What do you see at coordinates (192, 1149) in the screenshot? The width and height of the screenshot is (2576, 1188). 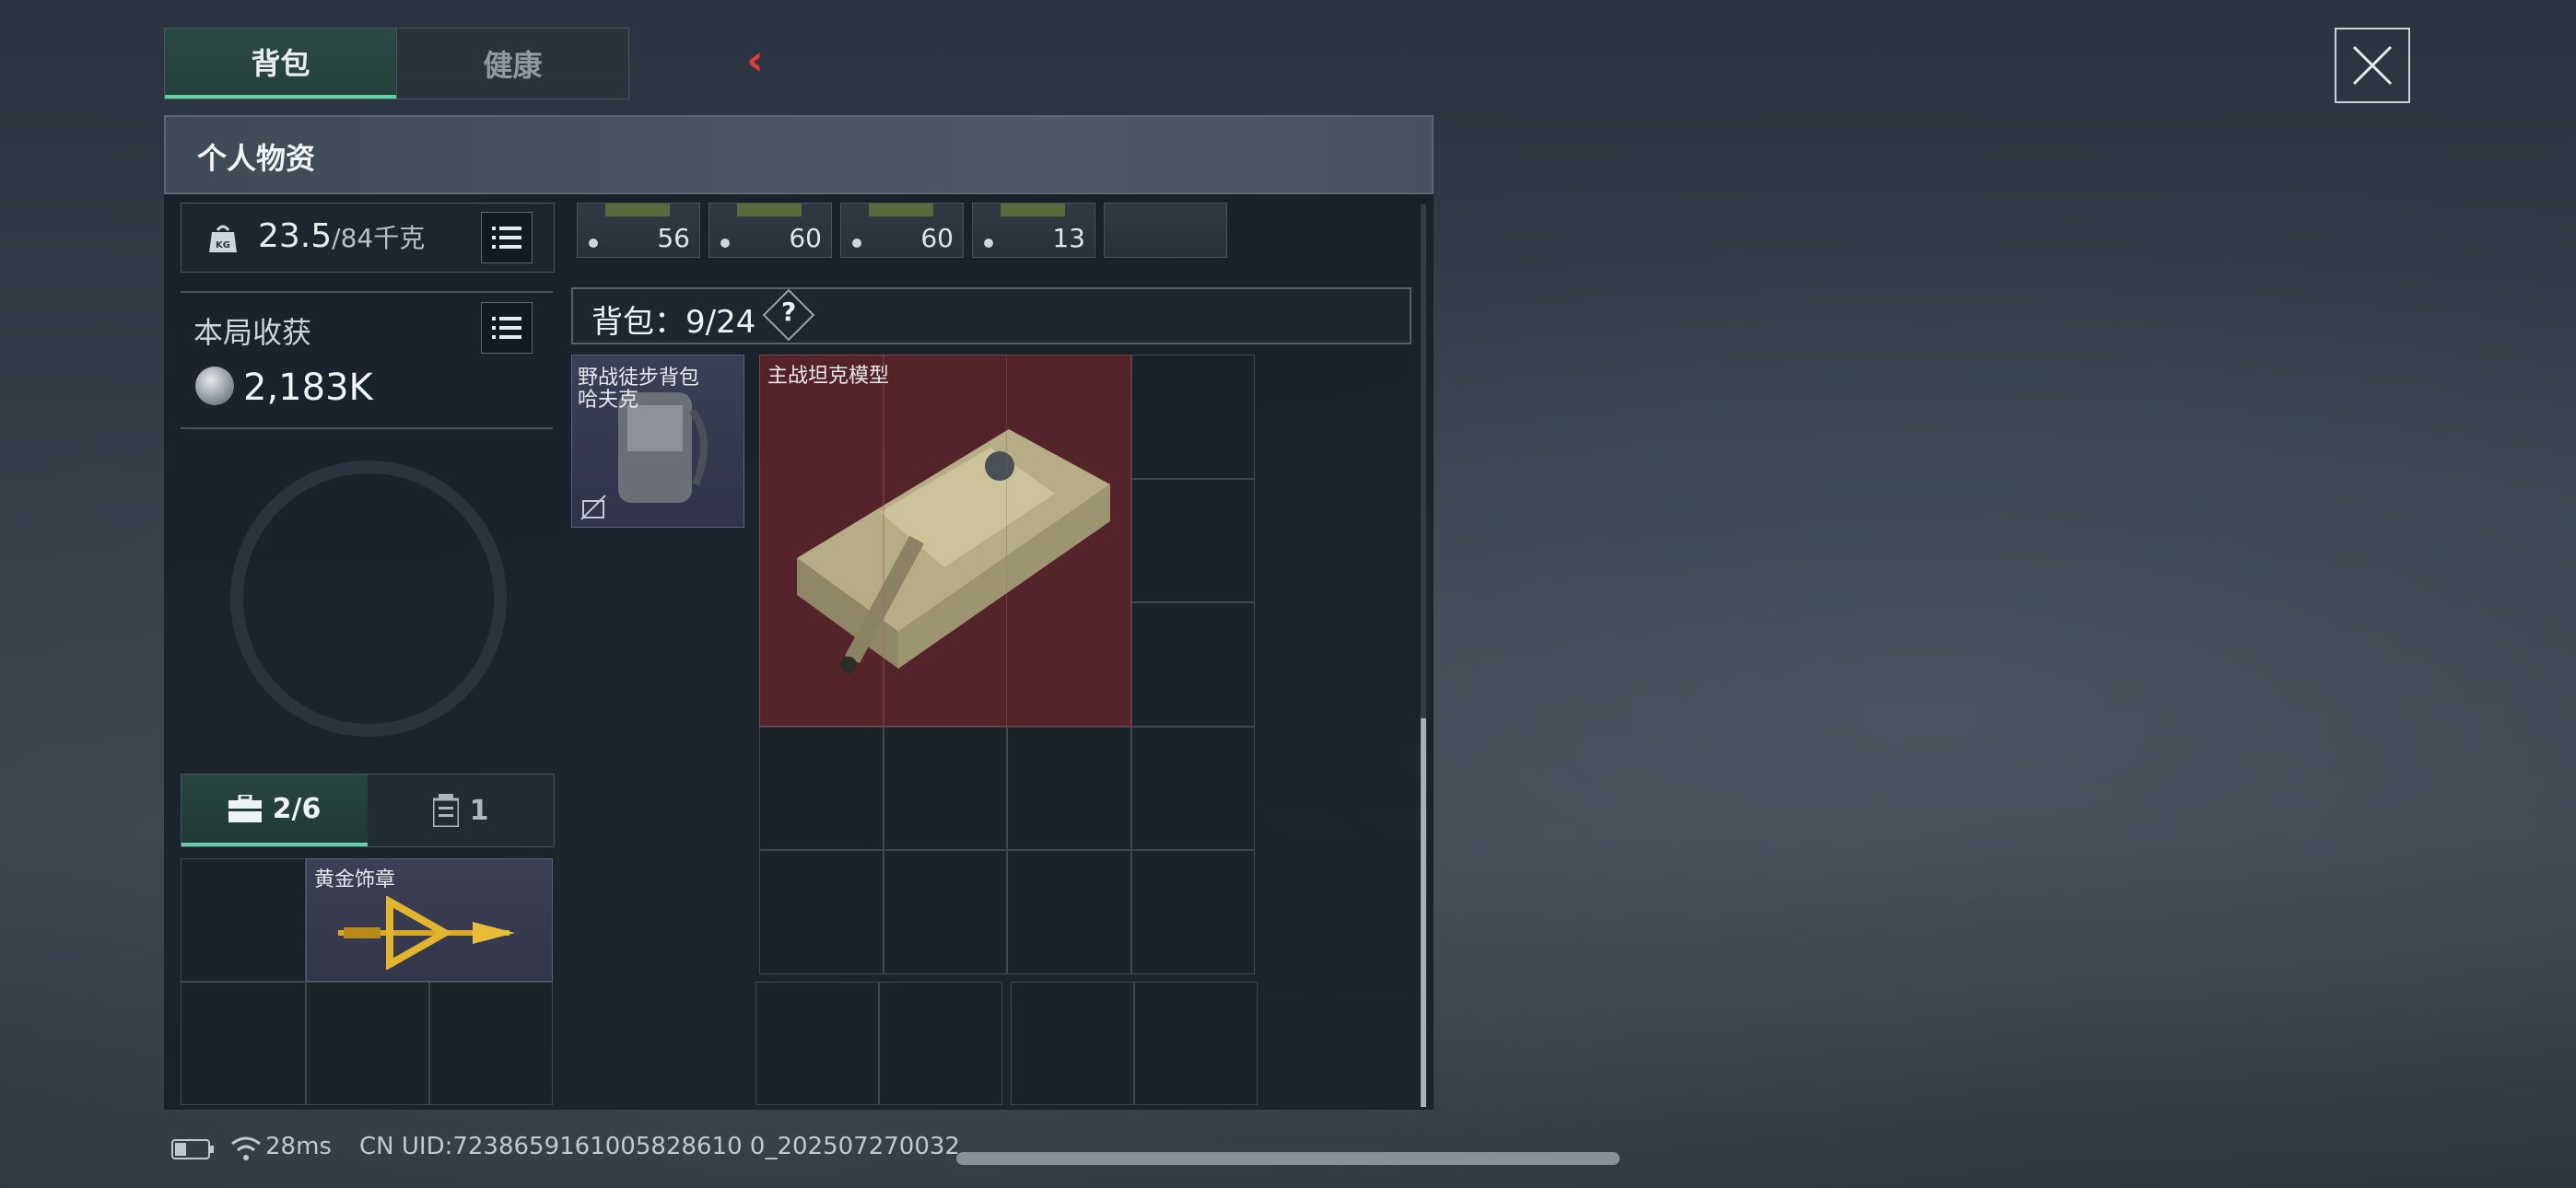 I see `battery-icon` at bounding box center [192, 1149].